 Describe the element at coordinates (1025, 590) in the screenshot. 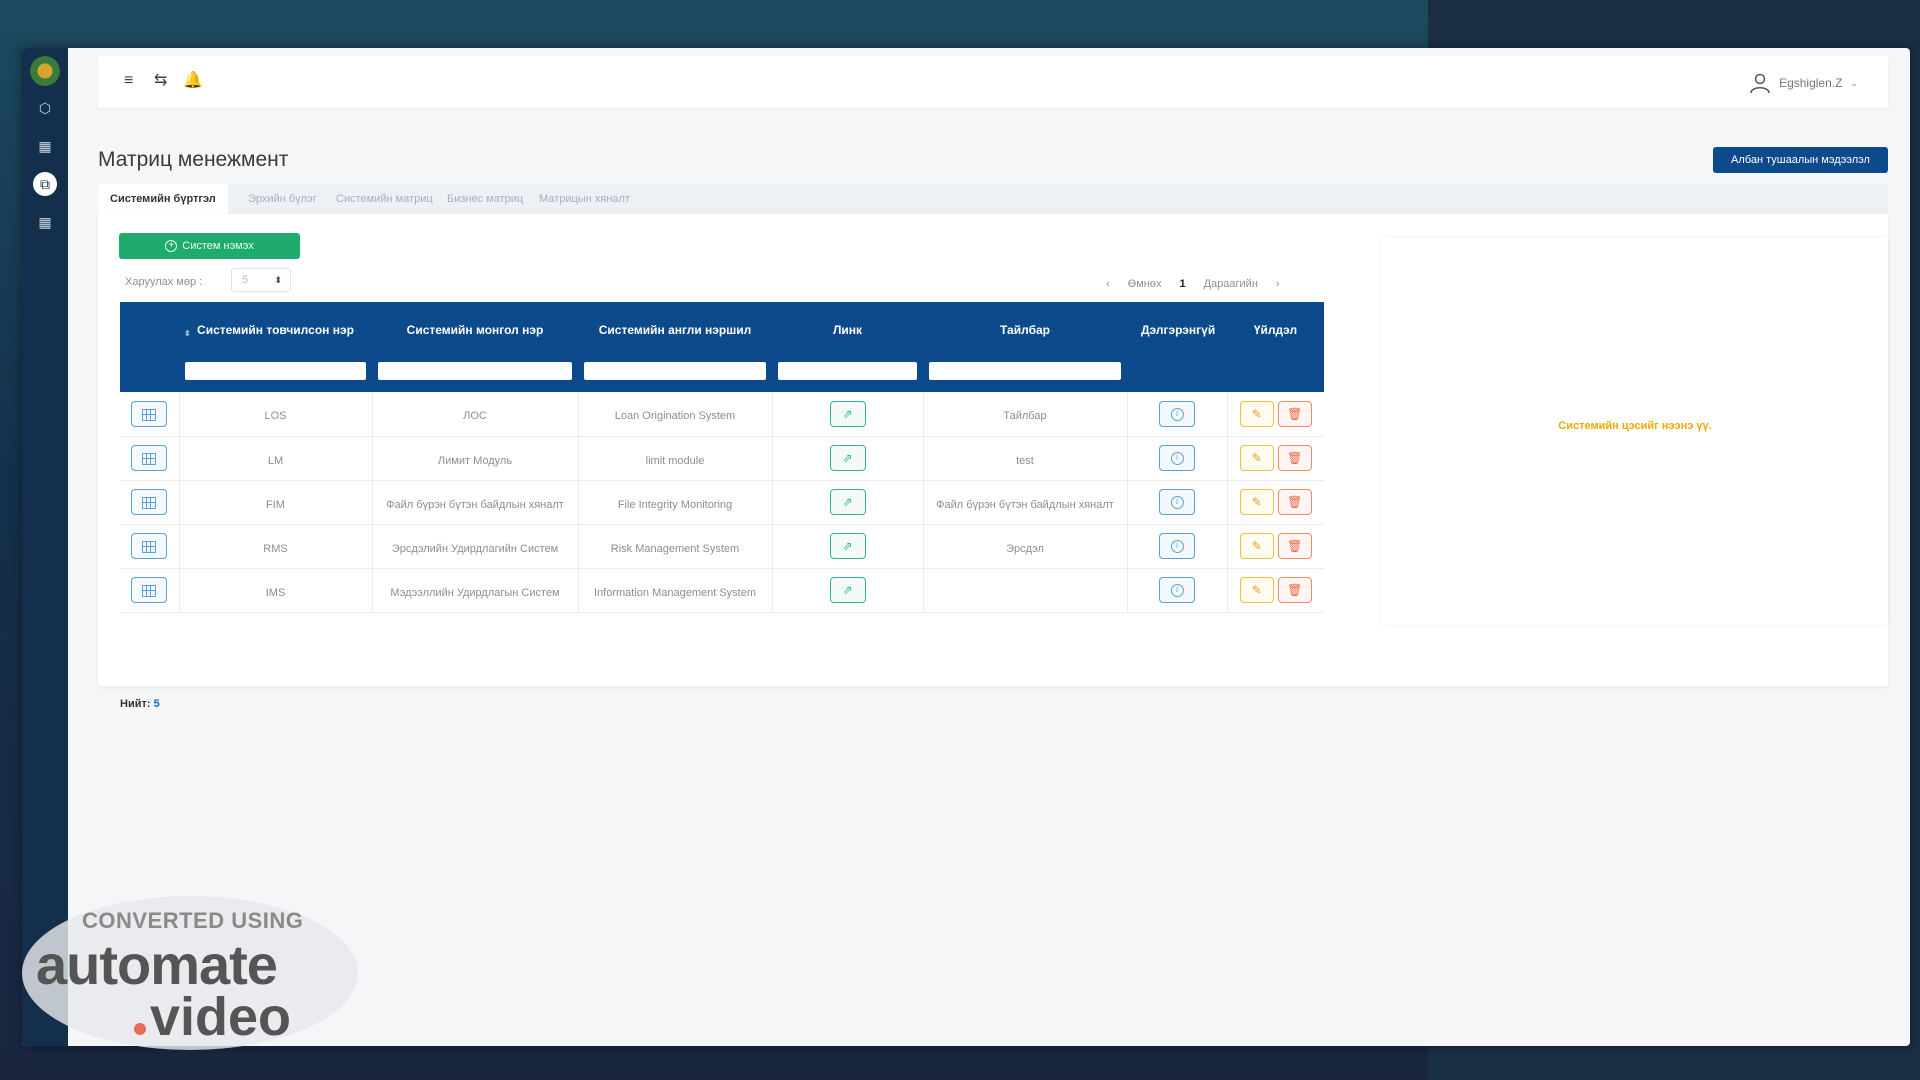

I see `cell-description` at that location.